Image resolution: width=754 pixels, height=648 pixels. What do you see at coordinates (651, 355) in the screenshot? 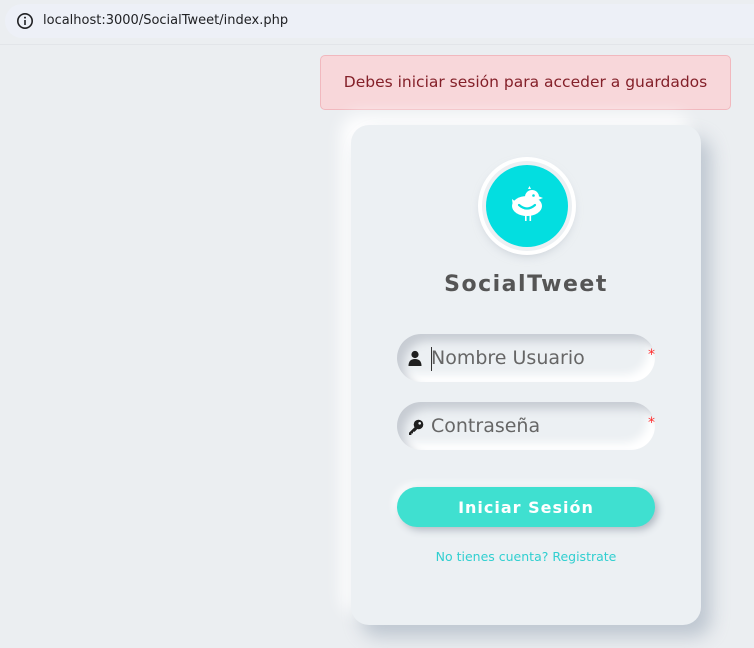
I see `username-required-mark: *` at bounding box center [651, 355].